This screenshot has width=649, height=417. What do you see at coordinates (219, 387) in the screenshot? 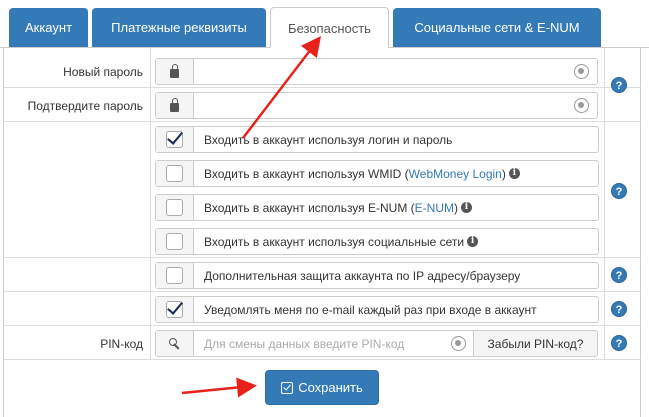
I see `arrow-to-save-button` at bounding box center [219, 387].